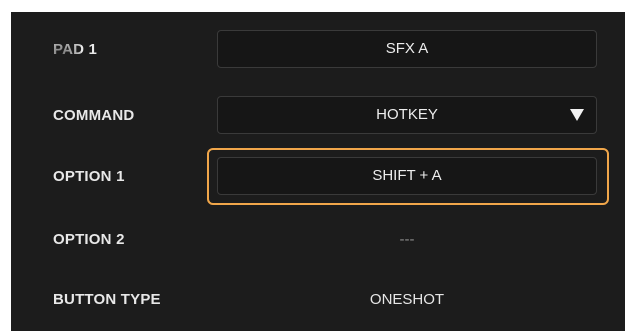 The width and height of the screenshot is (635, 331). Describe the element at coordinates (318, 240) in the screenshot. I see `option2-row: OPTION 2 ---` at that location.